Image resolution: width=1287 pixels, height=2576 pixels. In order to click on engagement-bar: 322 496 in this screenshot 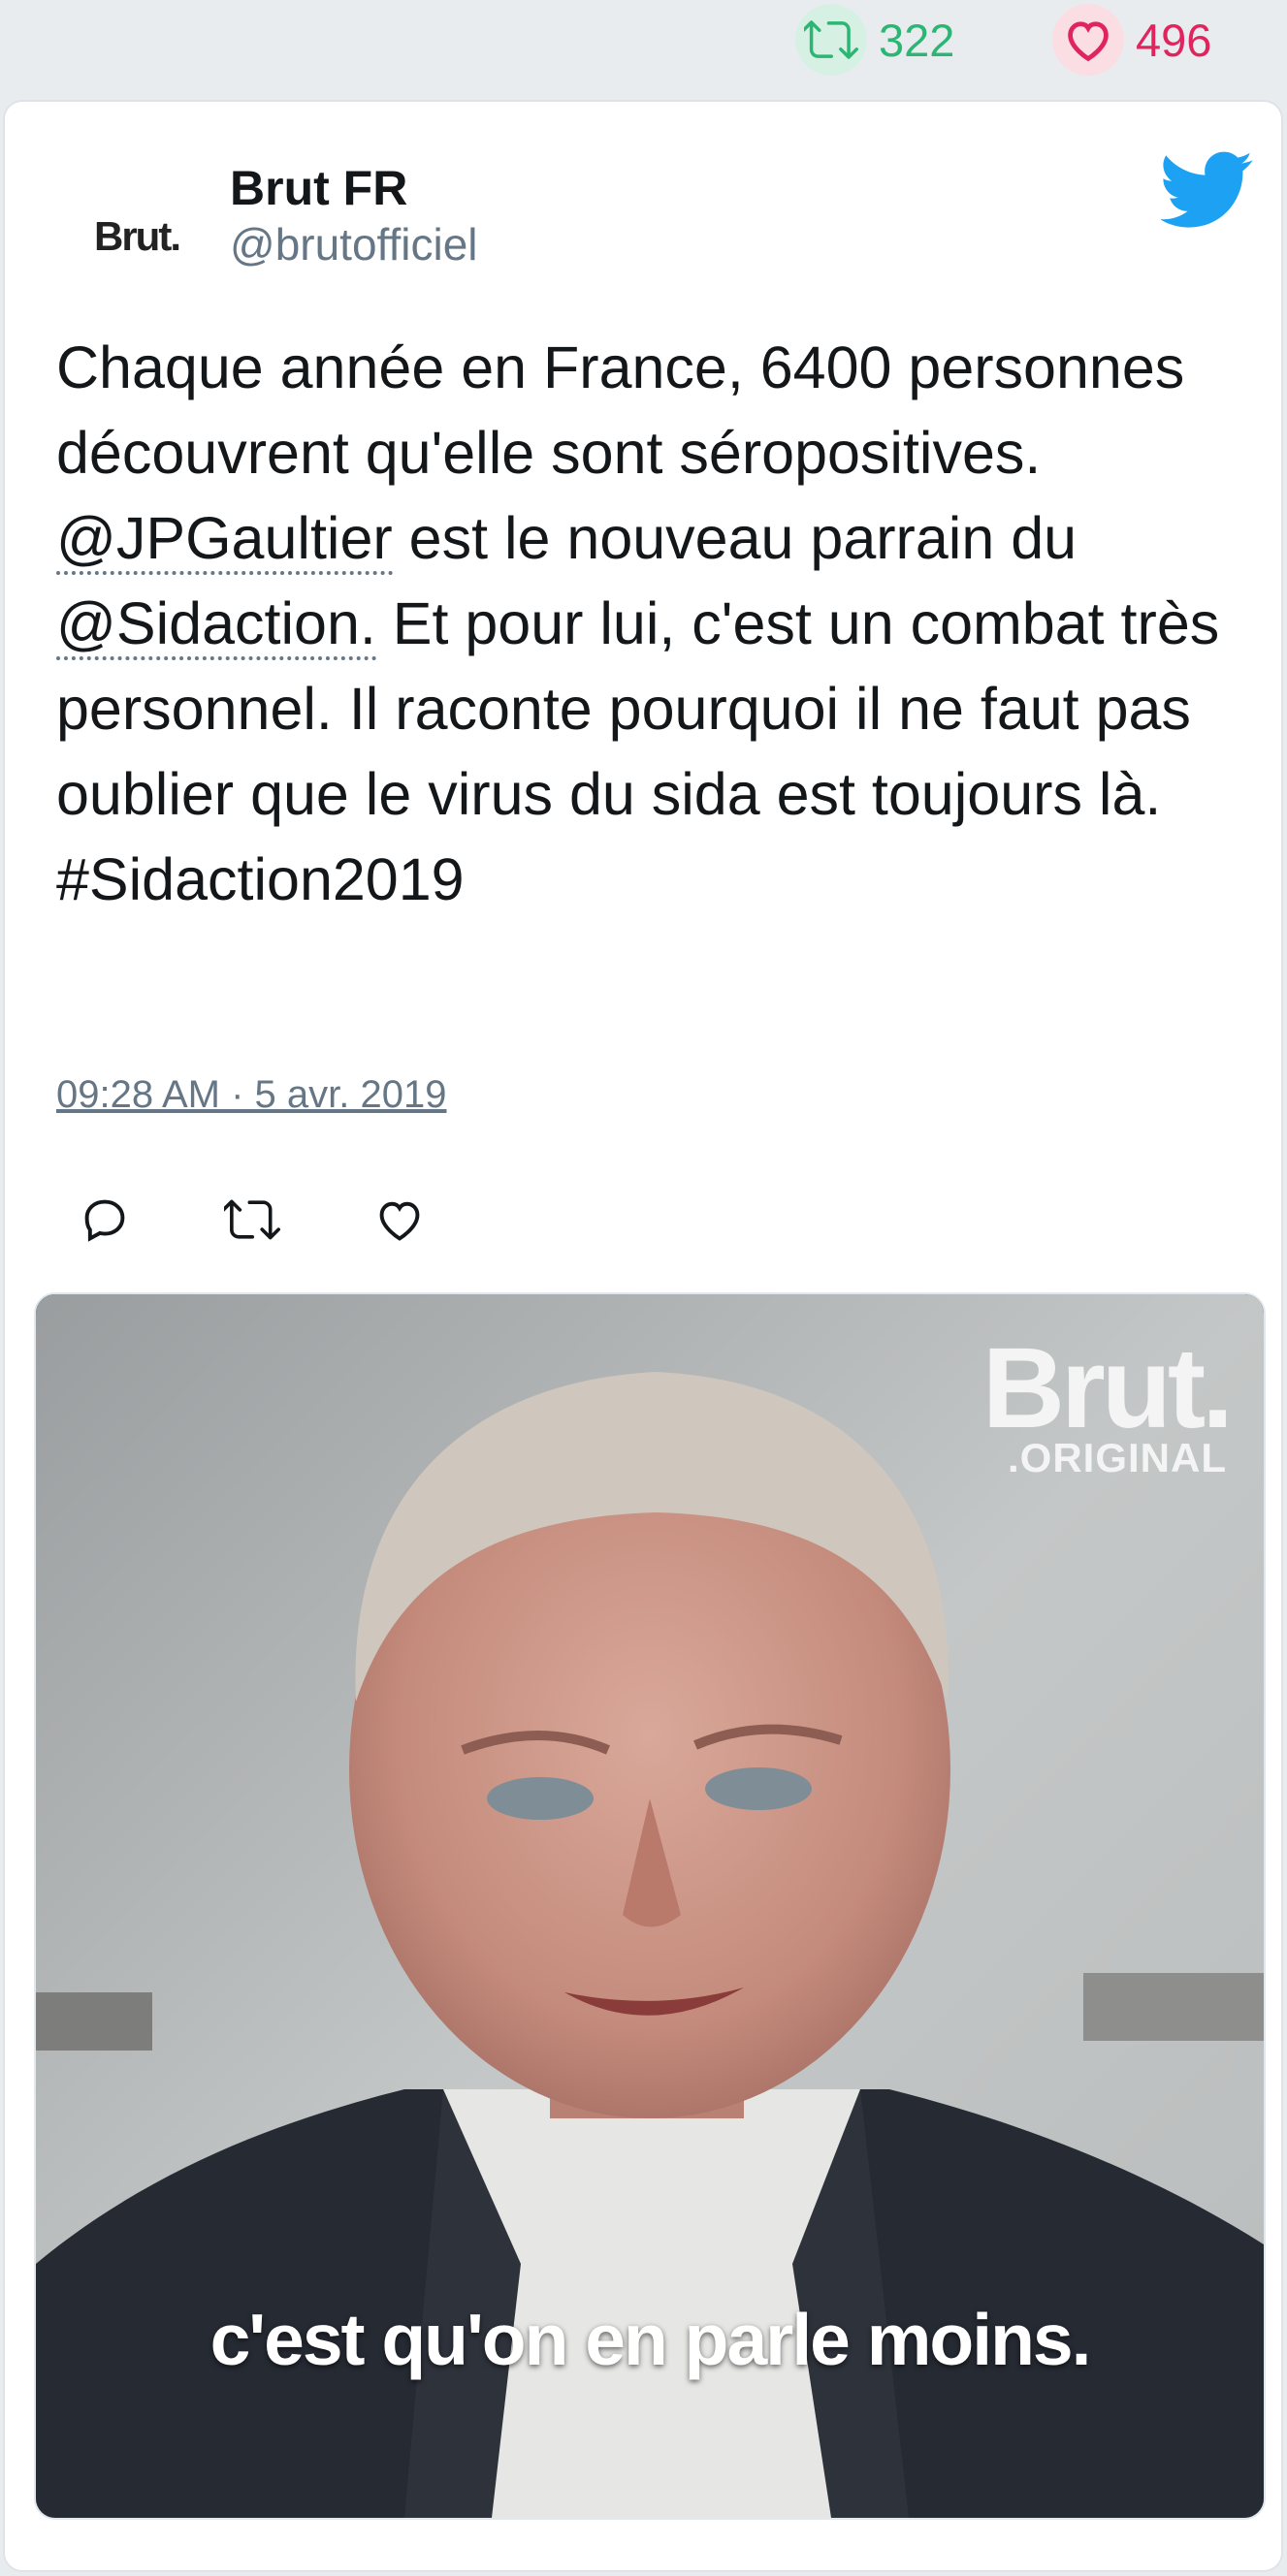, I will do `click(643, 49)`.